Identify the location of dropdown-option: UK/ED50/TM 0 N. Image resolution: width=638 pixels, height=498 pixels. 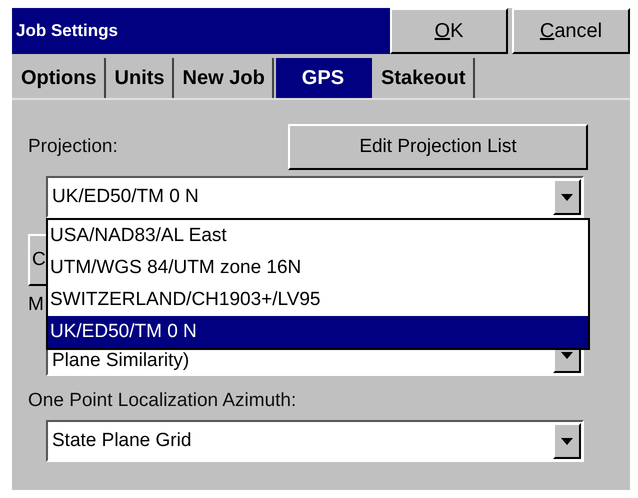
(318, 332).